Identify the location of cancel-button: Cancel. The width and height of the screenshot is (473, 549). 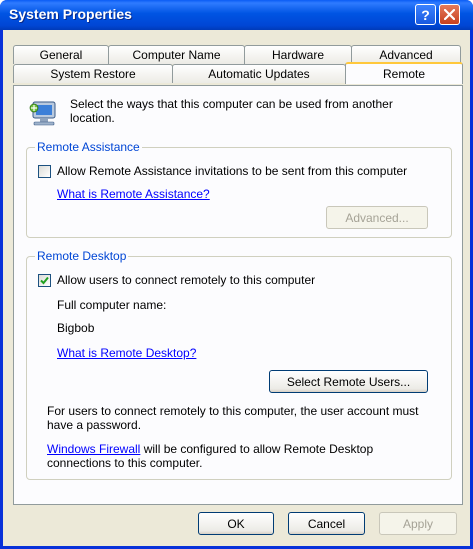
(326, 523).